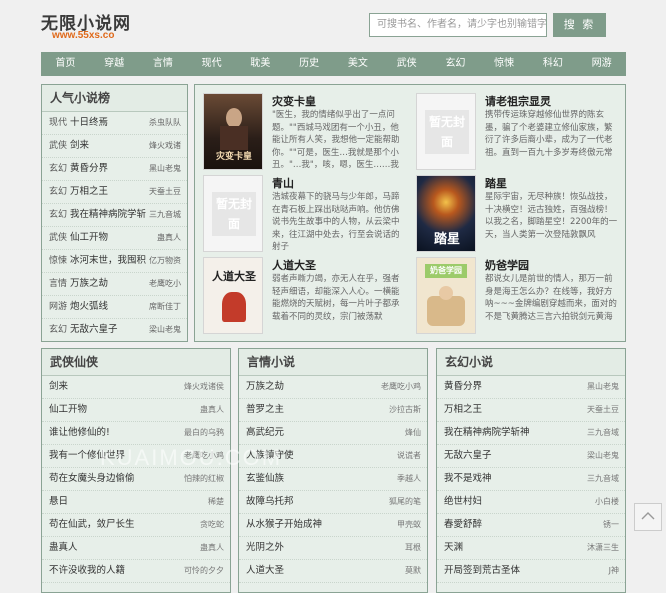  I want to click on list-item: 光阴之外 耳根, so click(333, 548).